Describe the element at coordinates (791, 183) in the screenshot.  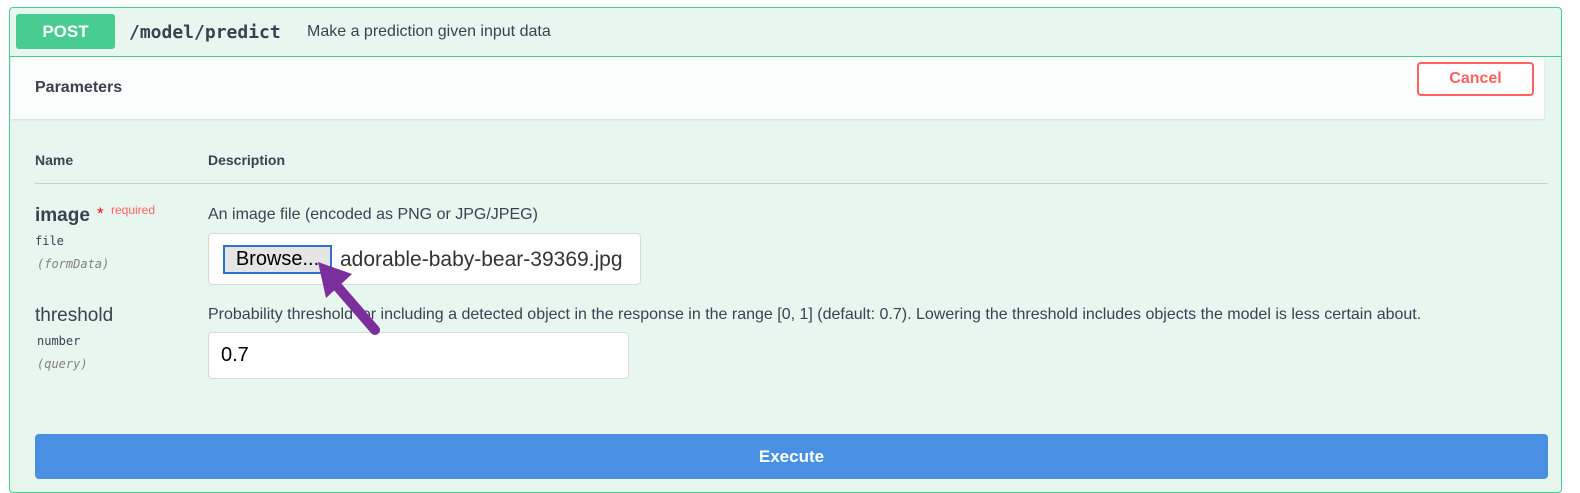
I see `header-divider` at that location.